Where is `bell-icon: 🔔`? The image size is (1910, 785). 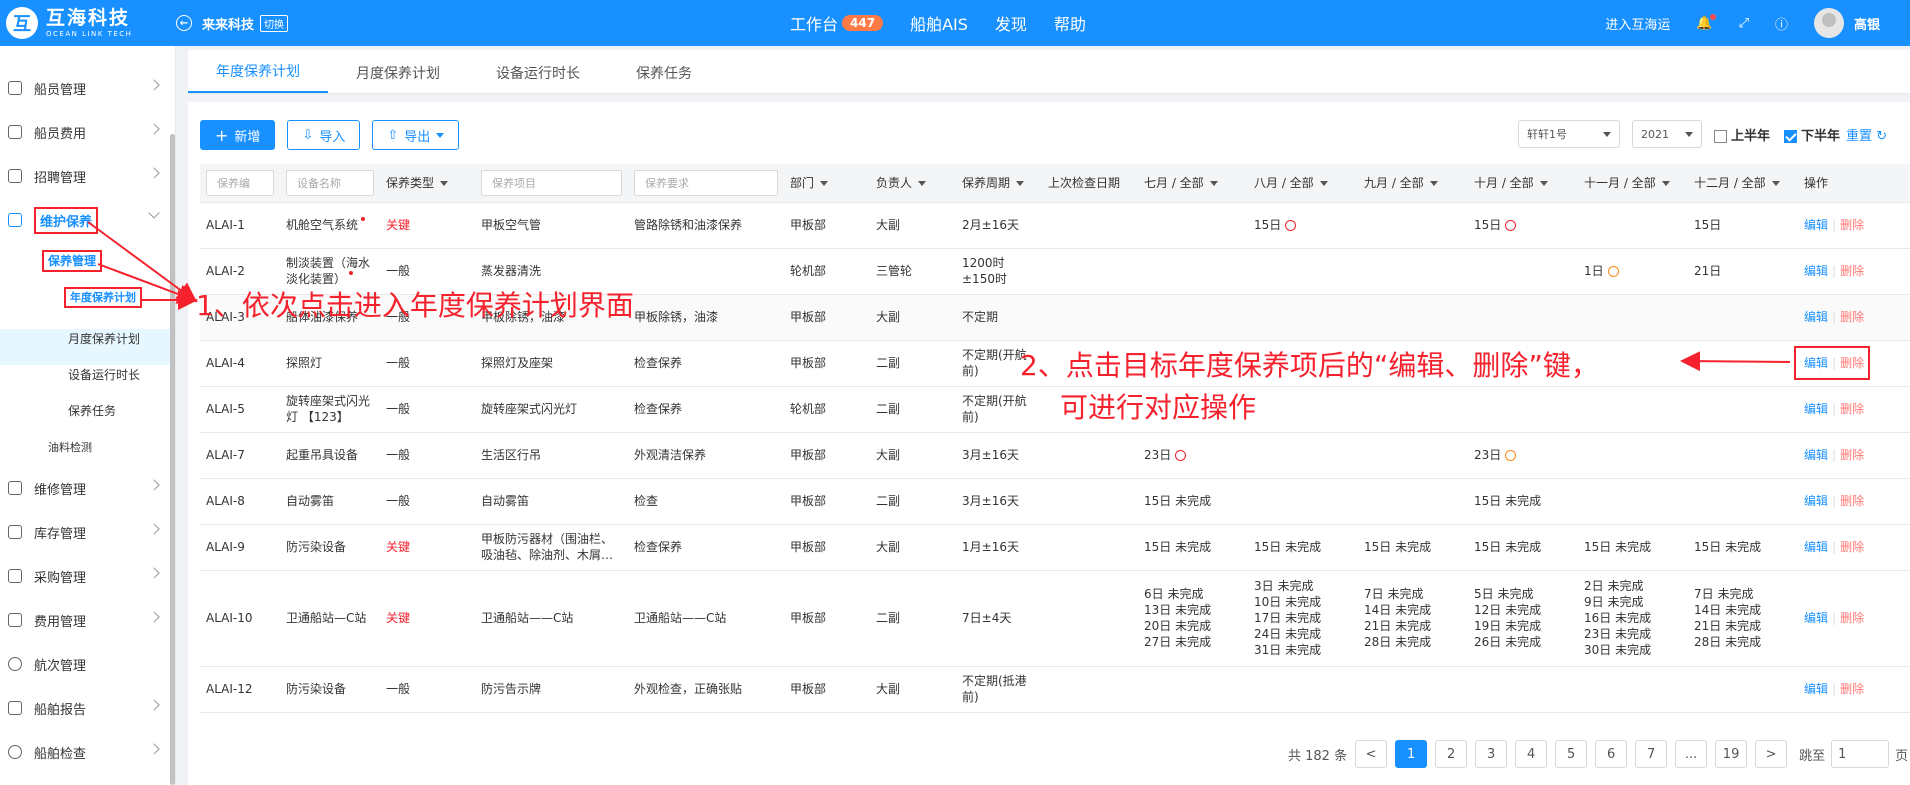 bell-icon: 🔔 is located at coordinates (1706, 22).